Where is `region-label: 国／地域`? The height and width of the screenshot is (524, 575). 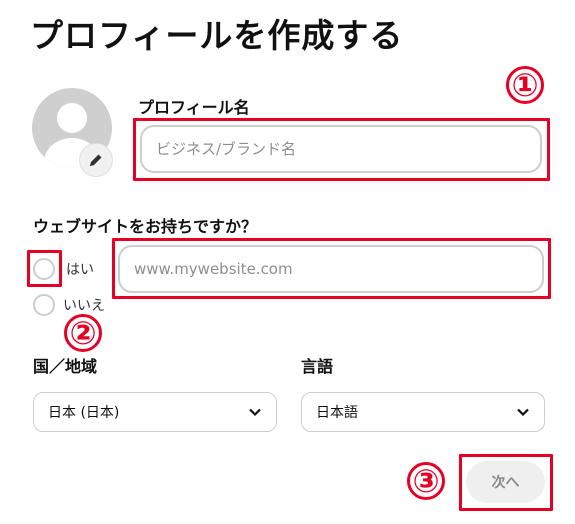 region-label: 国／地域 is located at coordinates (65, 366).